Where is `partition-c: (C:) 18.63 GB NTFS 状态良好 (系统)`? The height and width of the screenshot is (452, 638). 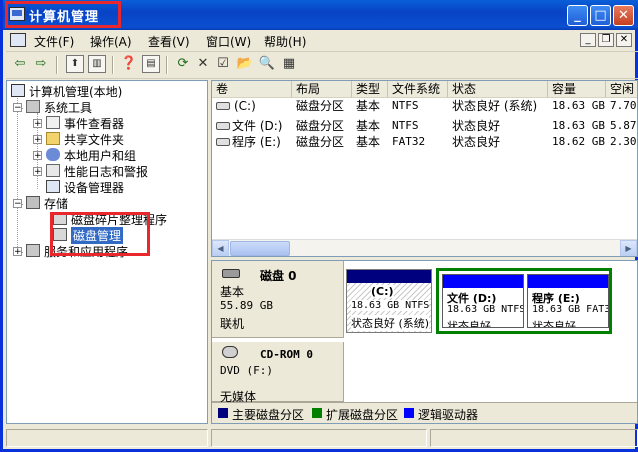
partition-c: (C:) 18.63 GB NTFS 状态良好 (系统) is located at coordinates (389, 301).